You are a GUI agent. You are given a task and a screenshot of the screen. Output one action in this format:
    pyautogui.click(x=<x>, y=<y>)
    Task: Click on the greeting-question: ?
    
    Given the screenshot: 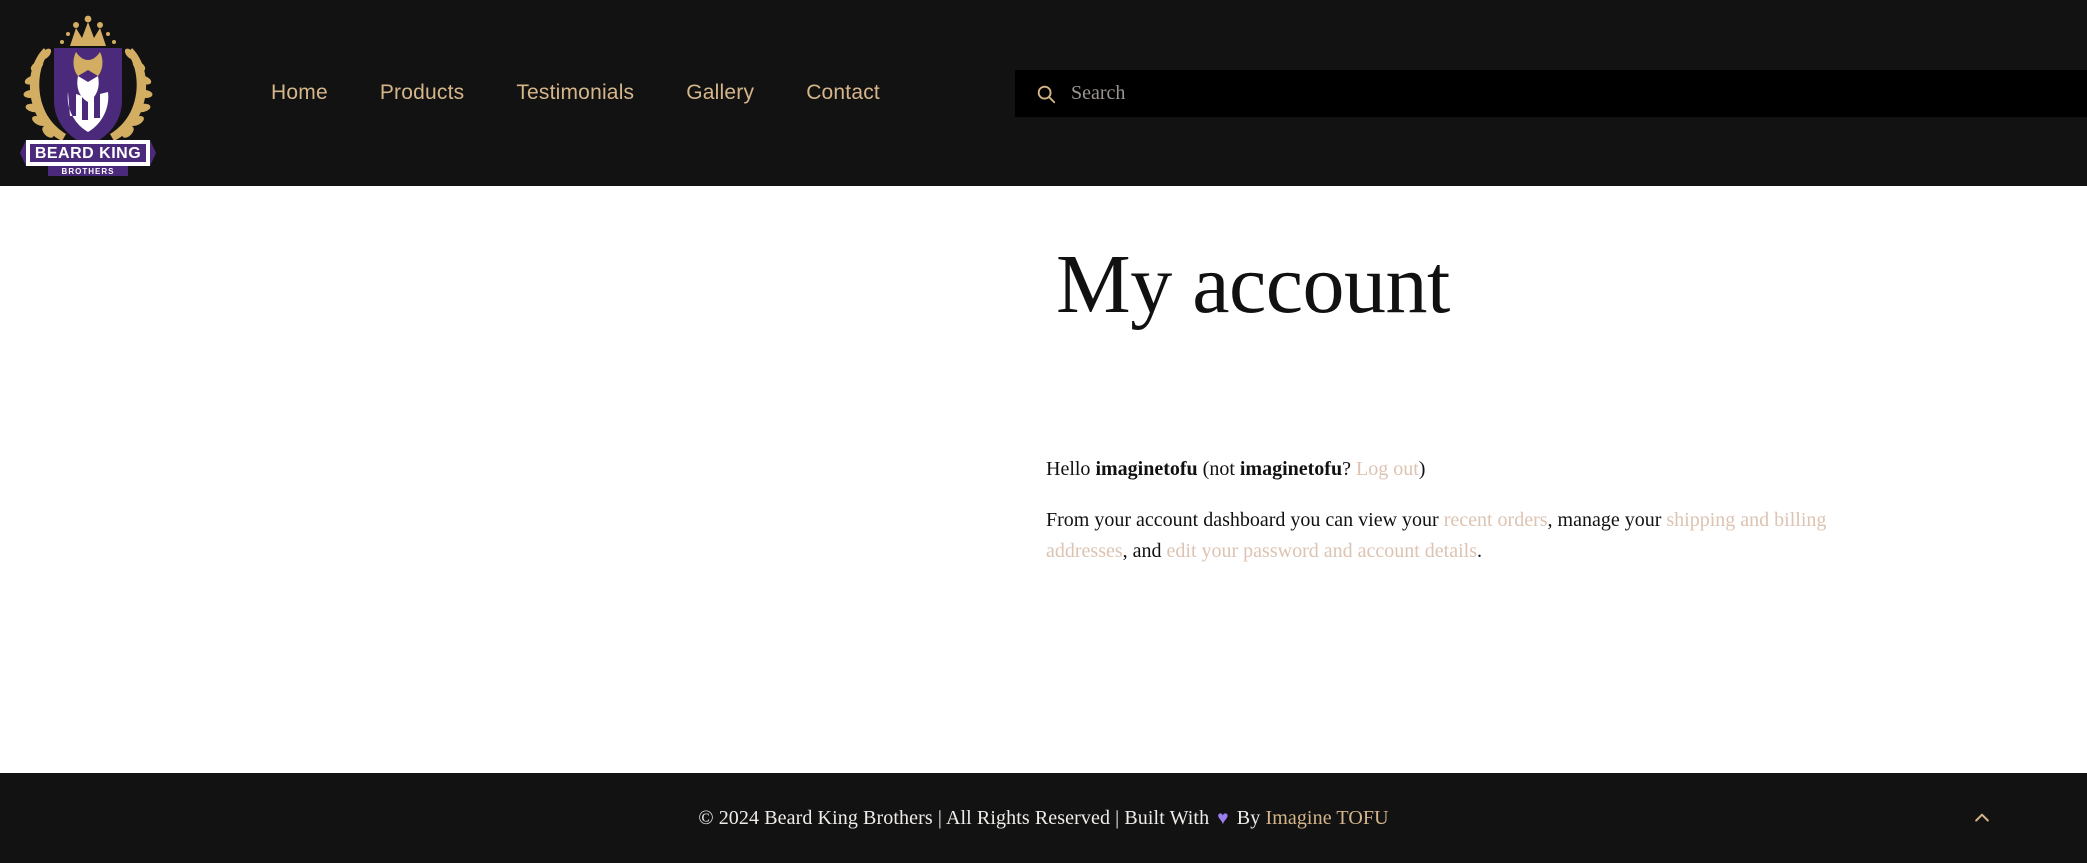 What is the action you would take?
    pyautogui.click(x=1349, y=469)
    